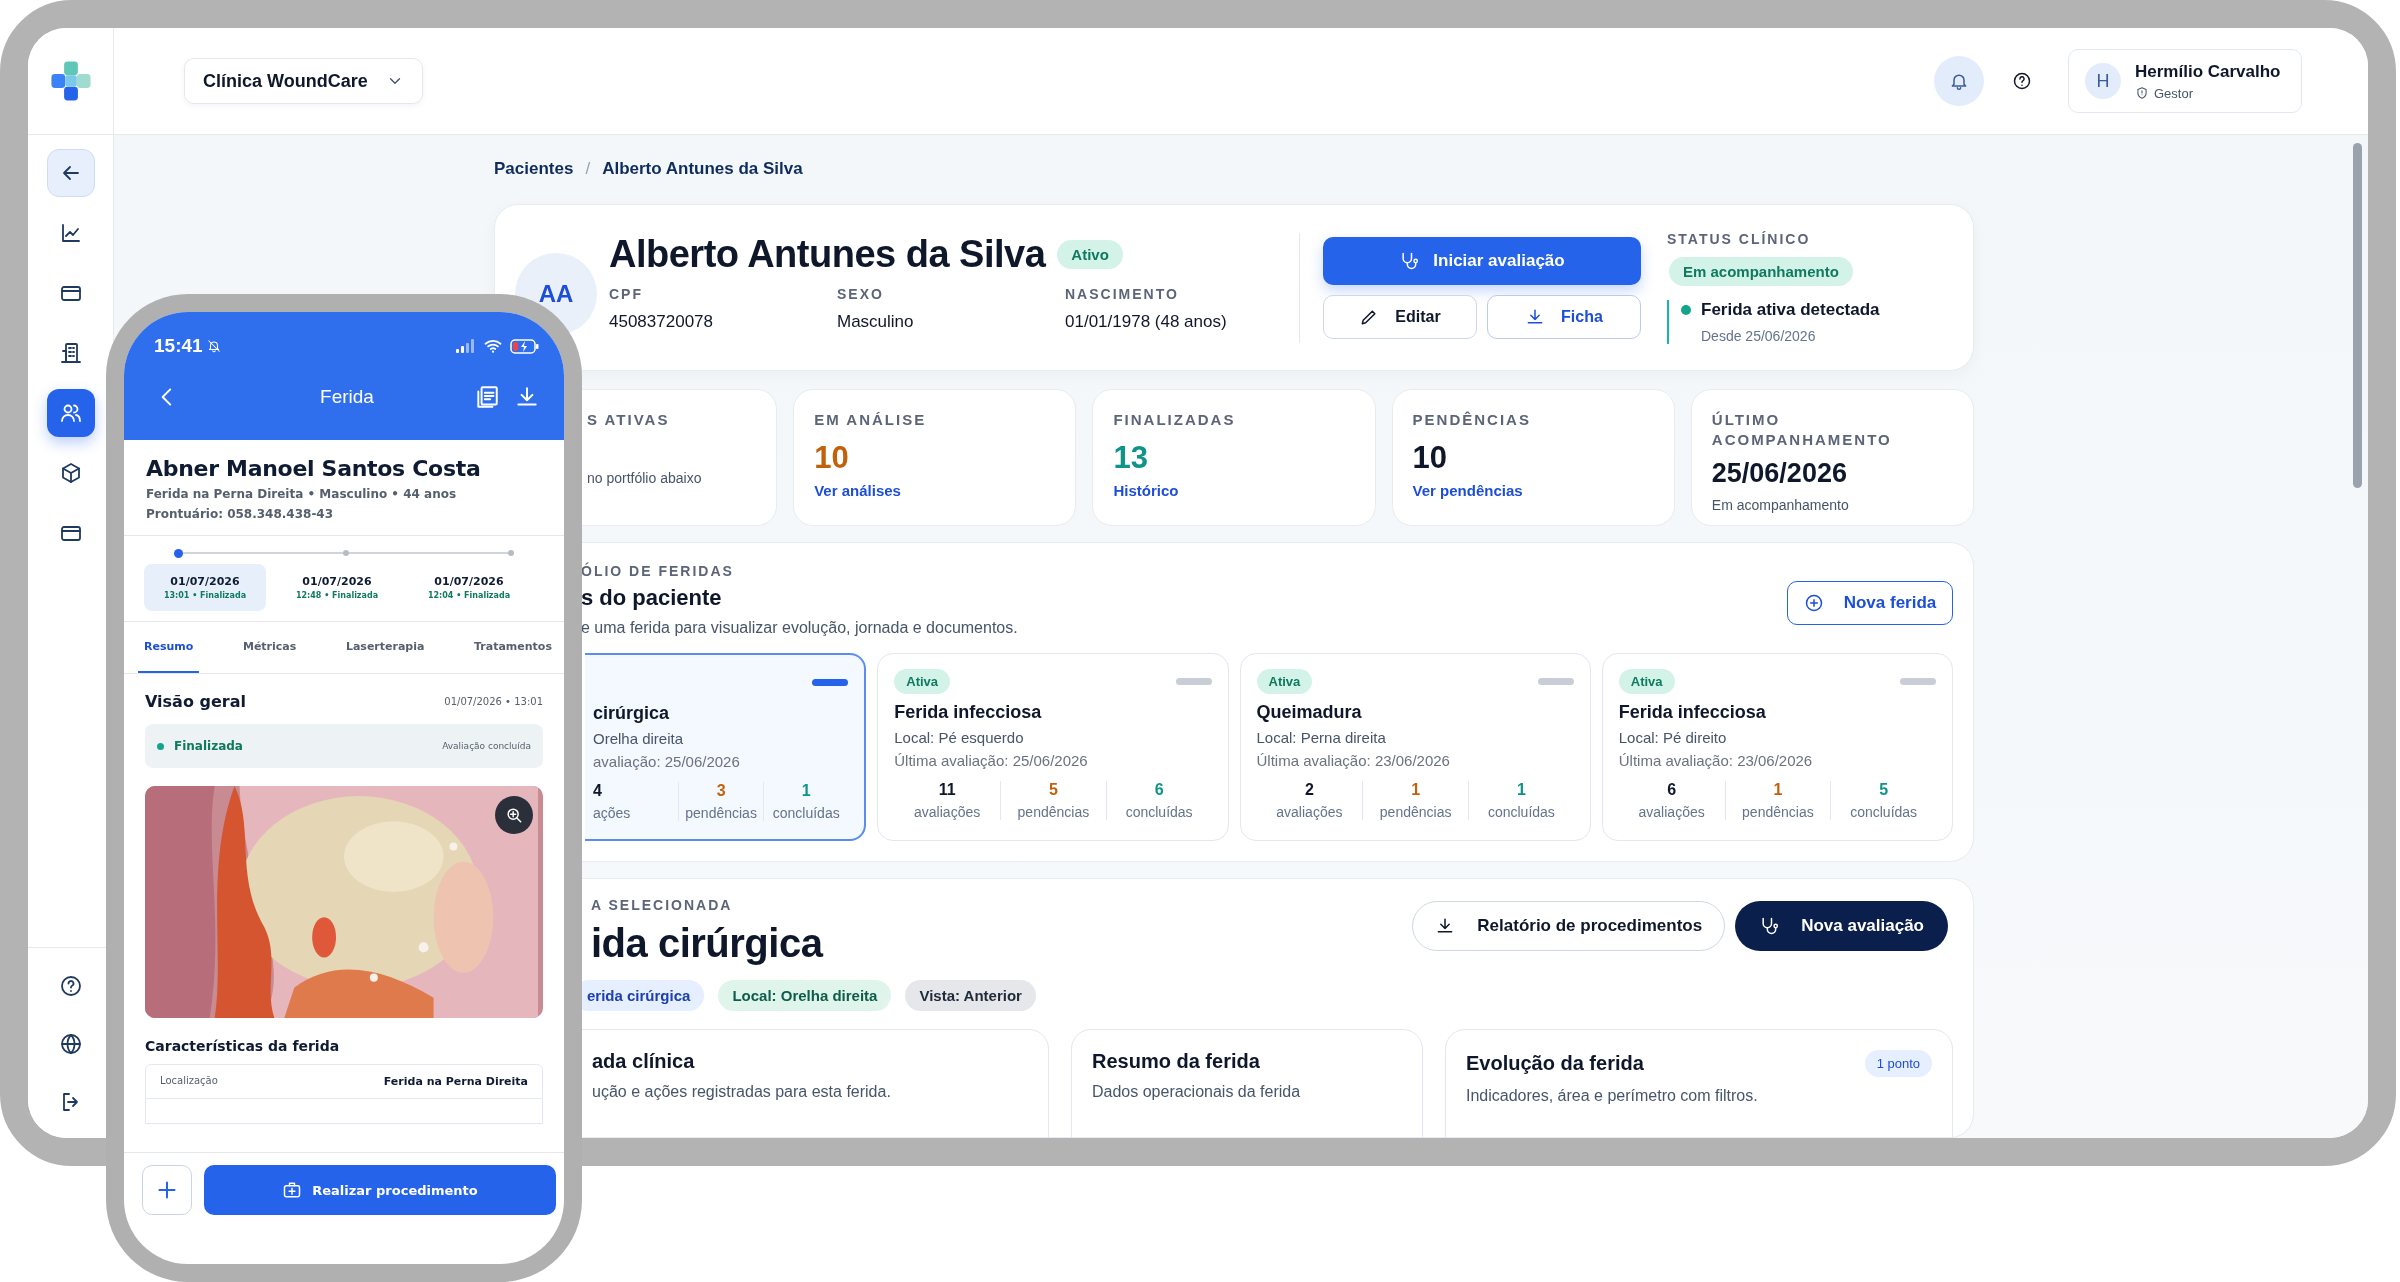 The width and height of the screenshot is (2400, 1282). I want to click on card-title: Evolução da ferida, so click(1555, 1063).